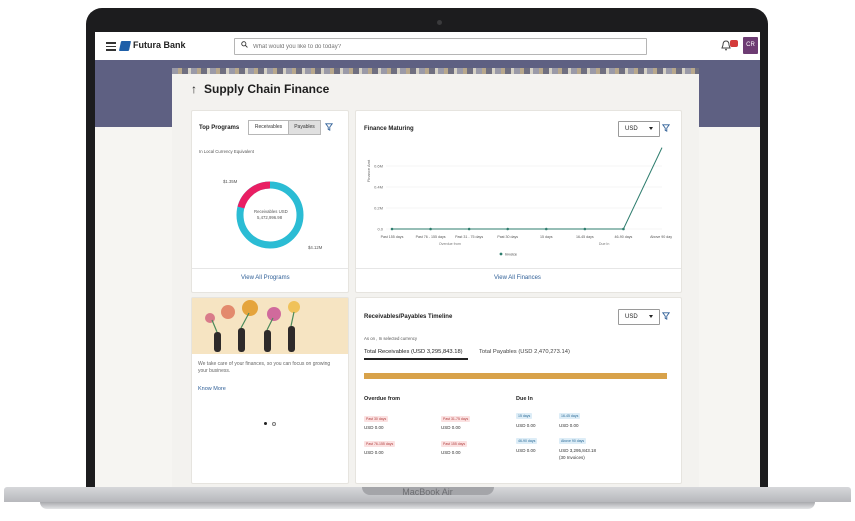  Describe the element at coordinates (391, 338) in the screenshot. I see `as-on-note: As on , In selected currency` at that location.